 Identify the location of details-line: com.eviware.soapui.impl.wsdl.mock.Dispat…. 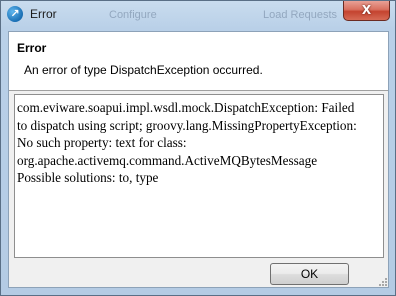
(186, 107).